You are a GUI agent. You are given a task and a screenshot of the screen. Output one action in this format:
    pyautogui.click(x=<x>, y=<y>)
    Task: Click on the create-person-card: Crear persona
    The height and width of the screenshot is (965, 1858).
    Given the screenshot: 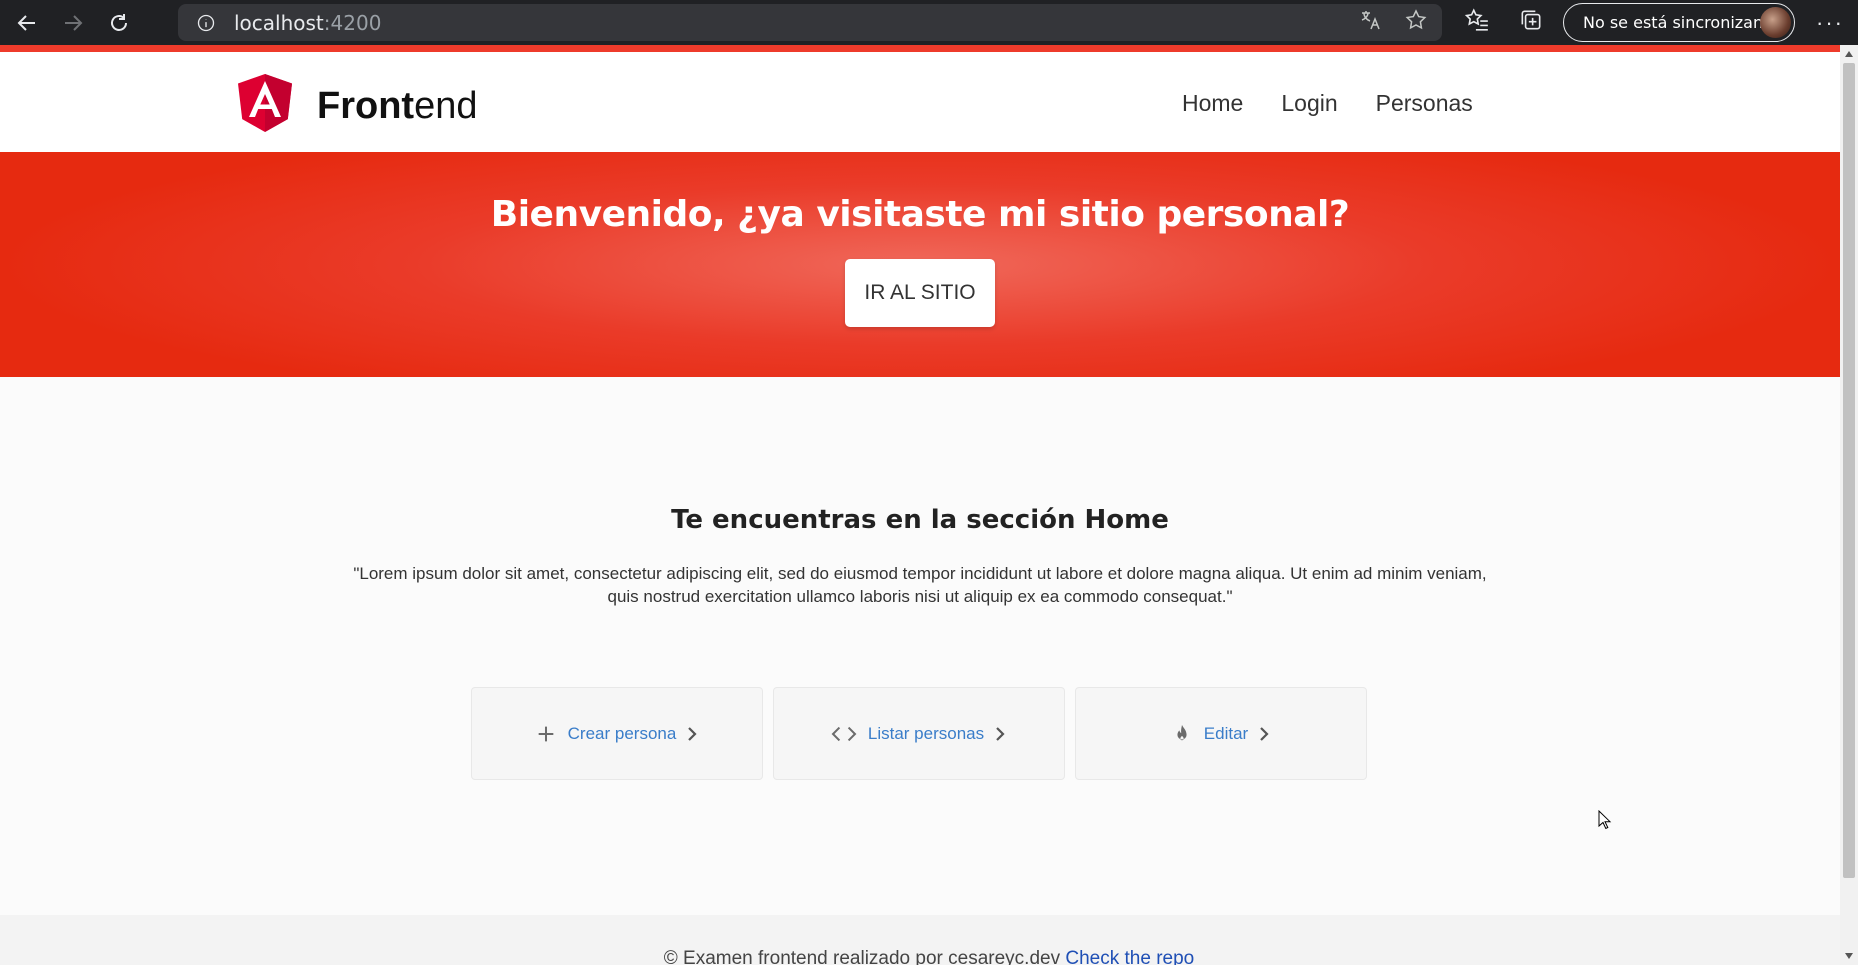 What is the action you would take?
    pyautogui.click(x=617, y=733)
    